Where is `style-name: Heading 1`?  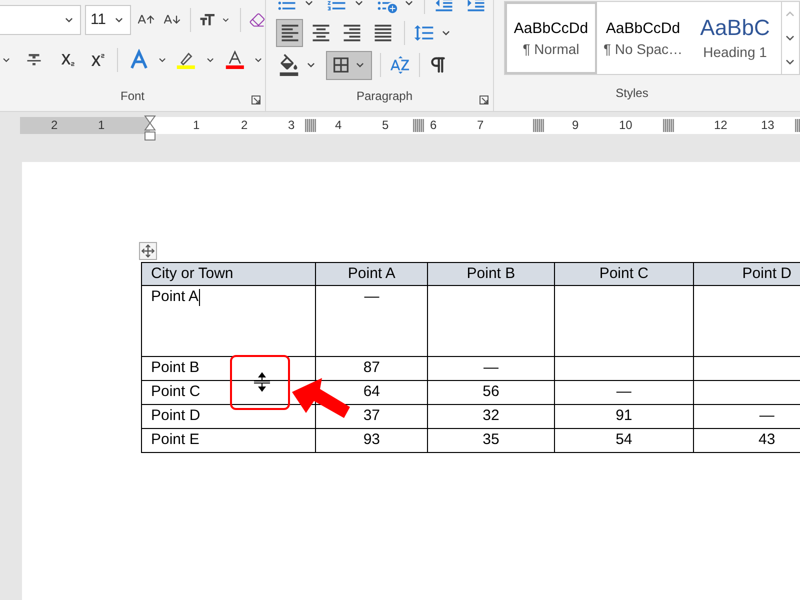
style-name: Heading 1 is located at coordinates (735, 52).